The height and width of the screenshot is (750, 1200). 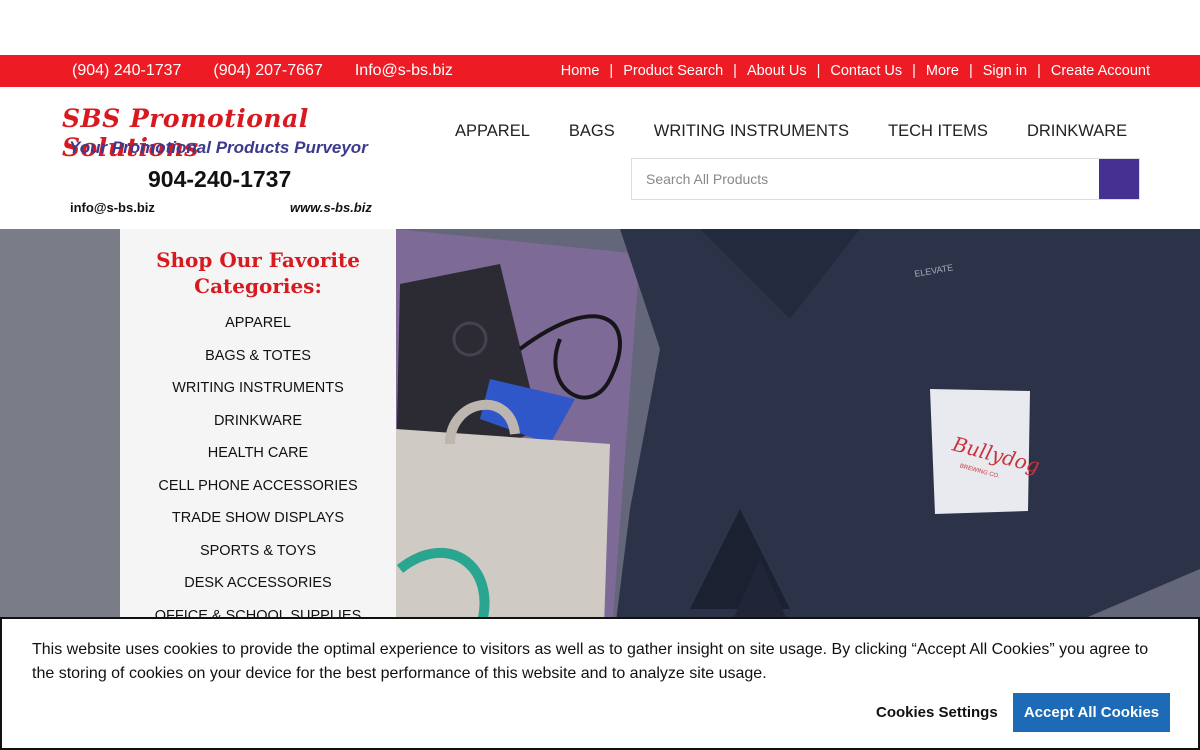 What do you see at coordinates (258, 461) in the screenshot?
I see `category-health-care: HEALTH CARE` at bounding box center [258, 461].